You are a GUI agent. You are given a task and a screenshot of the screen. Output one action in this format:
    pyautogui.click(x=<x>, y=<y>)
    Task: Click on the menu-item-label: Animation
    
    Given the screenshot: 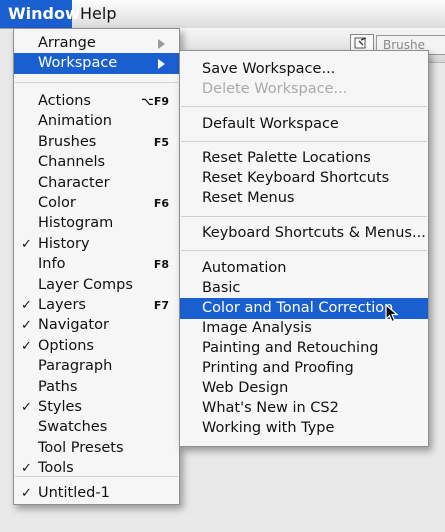 What is the action you would take?
    pyautogui.click(x=75, y=121)
    